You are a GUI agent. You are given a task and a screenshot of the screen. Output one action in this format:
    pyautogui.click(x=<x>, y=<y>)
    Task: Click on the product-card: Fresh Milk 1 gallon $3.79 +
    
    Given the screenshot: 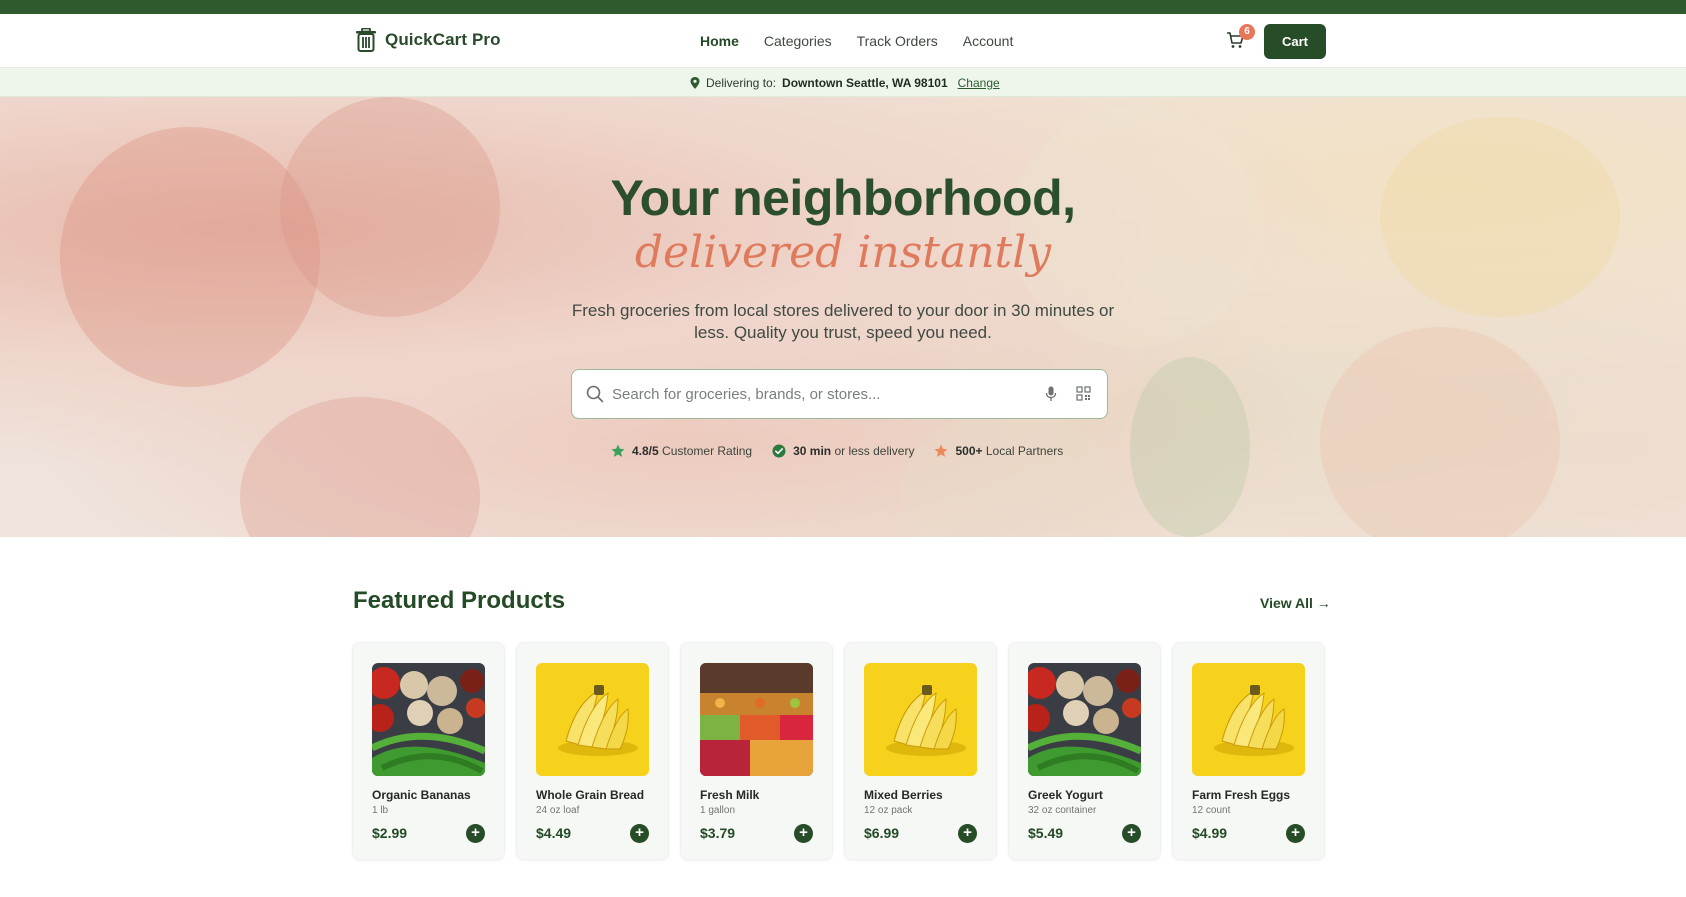 What is the action you would take?
    pyautogui.click(x=756, y=751)
    